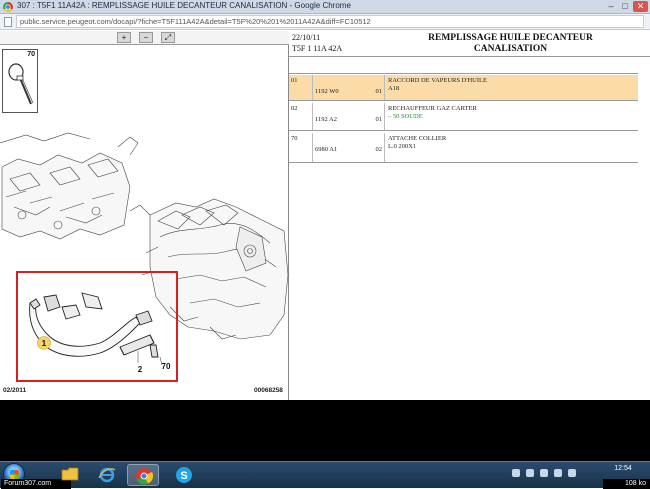  What do you see at coordinates (349, 87) in the screenshot?
I see `row-ref-cell: 1192 W0 01` at bounding box center [349, 87].